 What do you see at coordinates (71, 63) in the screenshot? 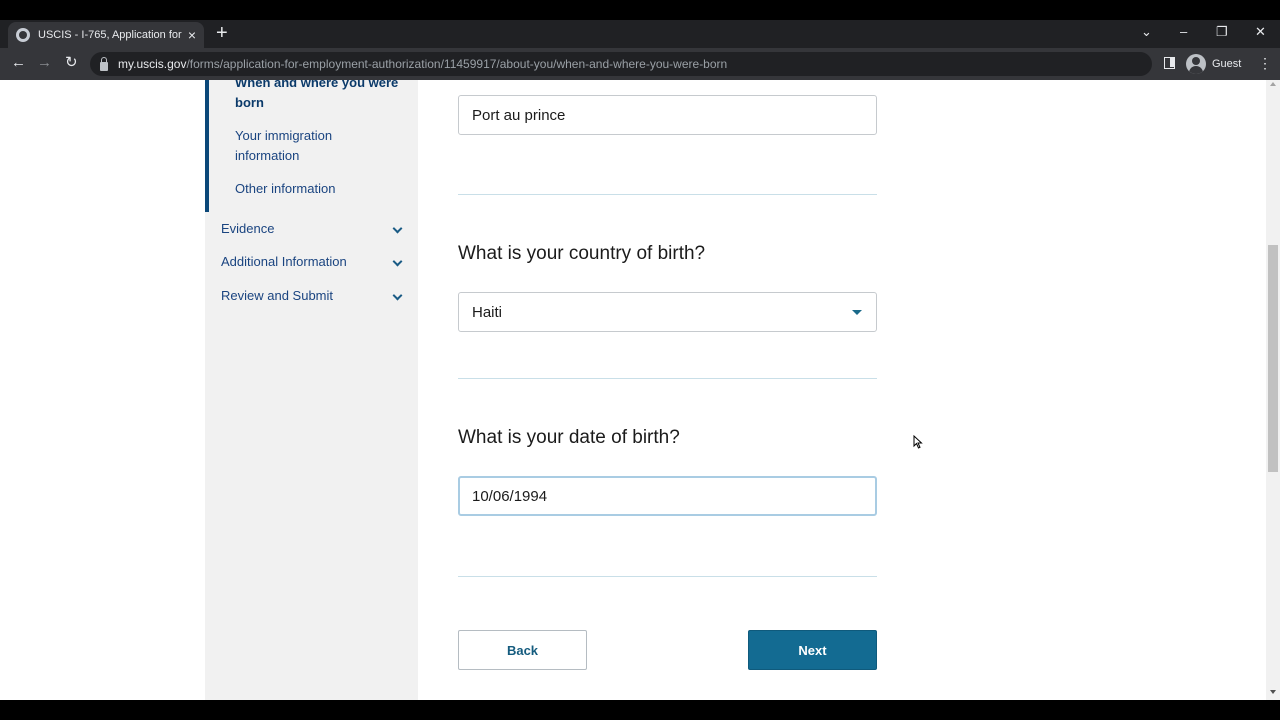
I see `reload-icon: ↻` at bounding box center [71, 63].